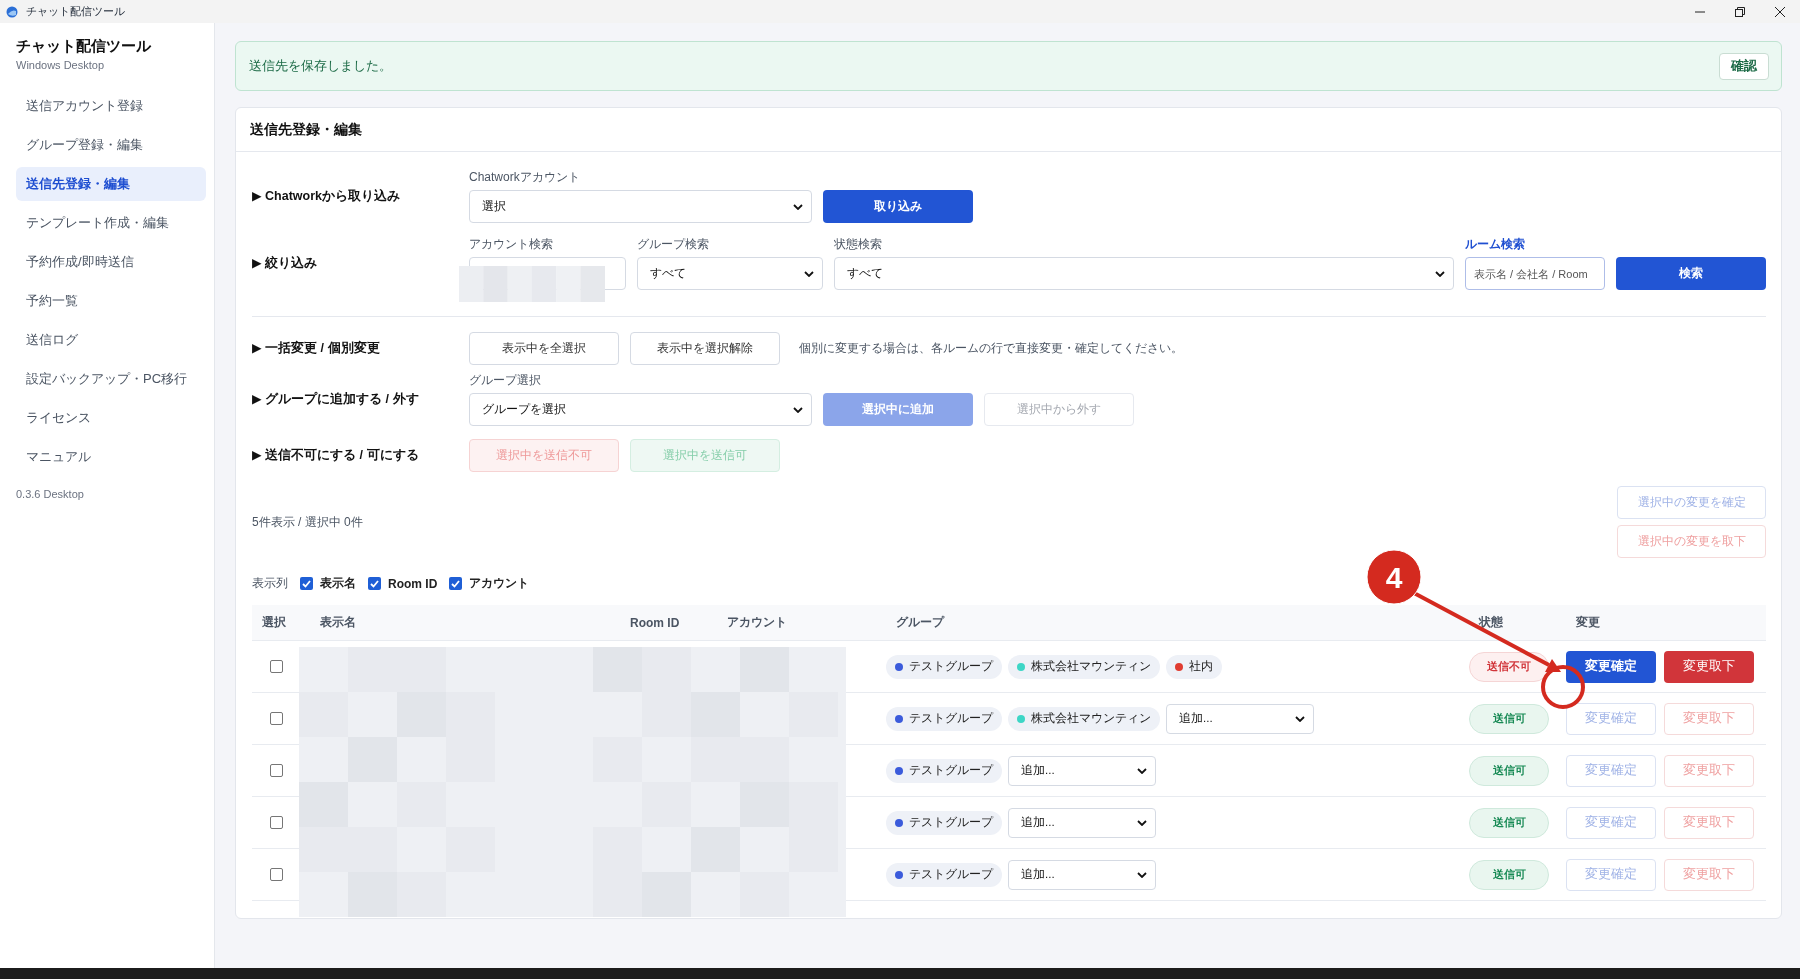 This screenshot has height=979, width=1800. Describe the element at coordinates (335, 455) in the screenshot. I see `section-label: ▶ 送信不可にする / 可にする` at that location.